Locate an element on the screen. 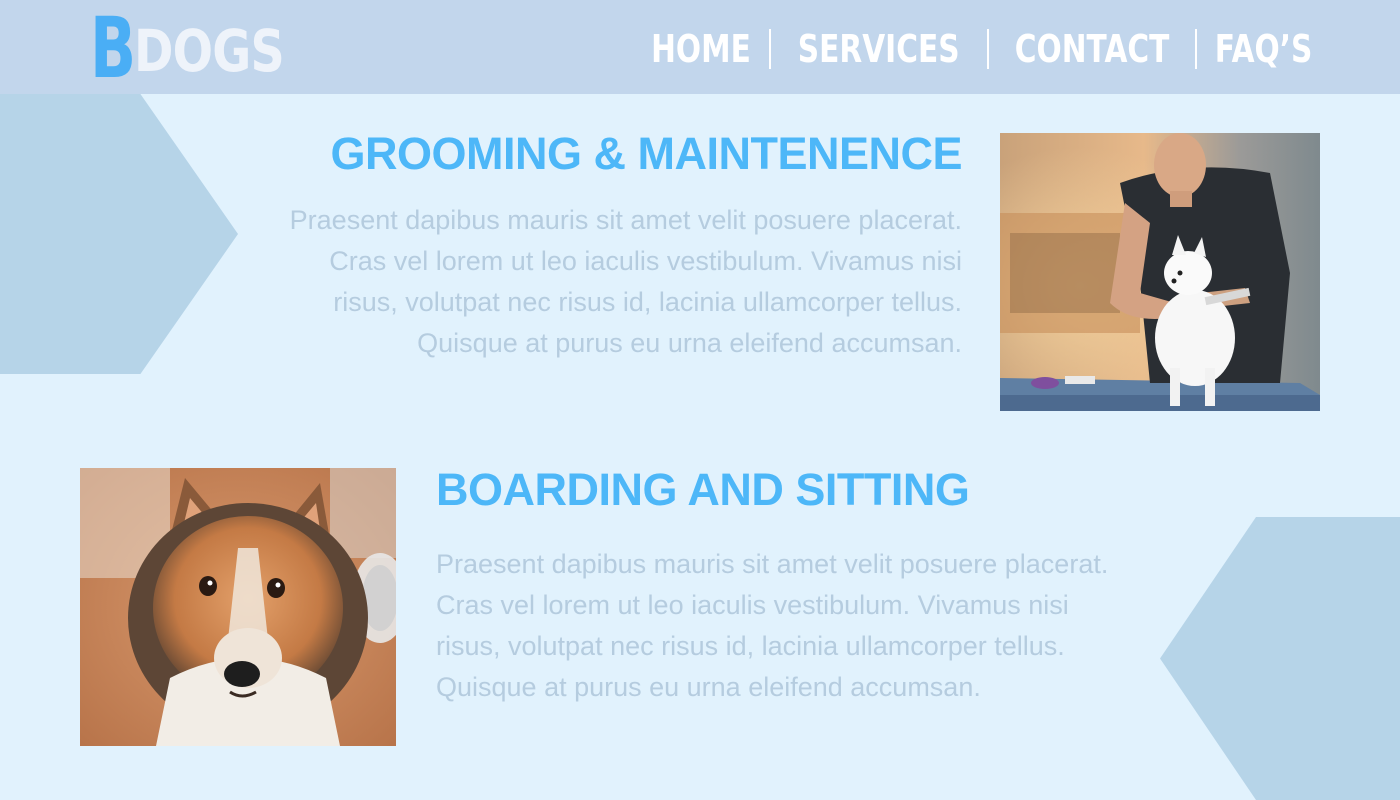  groomer-with-dog-image is located at coordinates (1160, 272).